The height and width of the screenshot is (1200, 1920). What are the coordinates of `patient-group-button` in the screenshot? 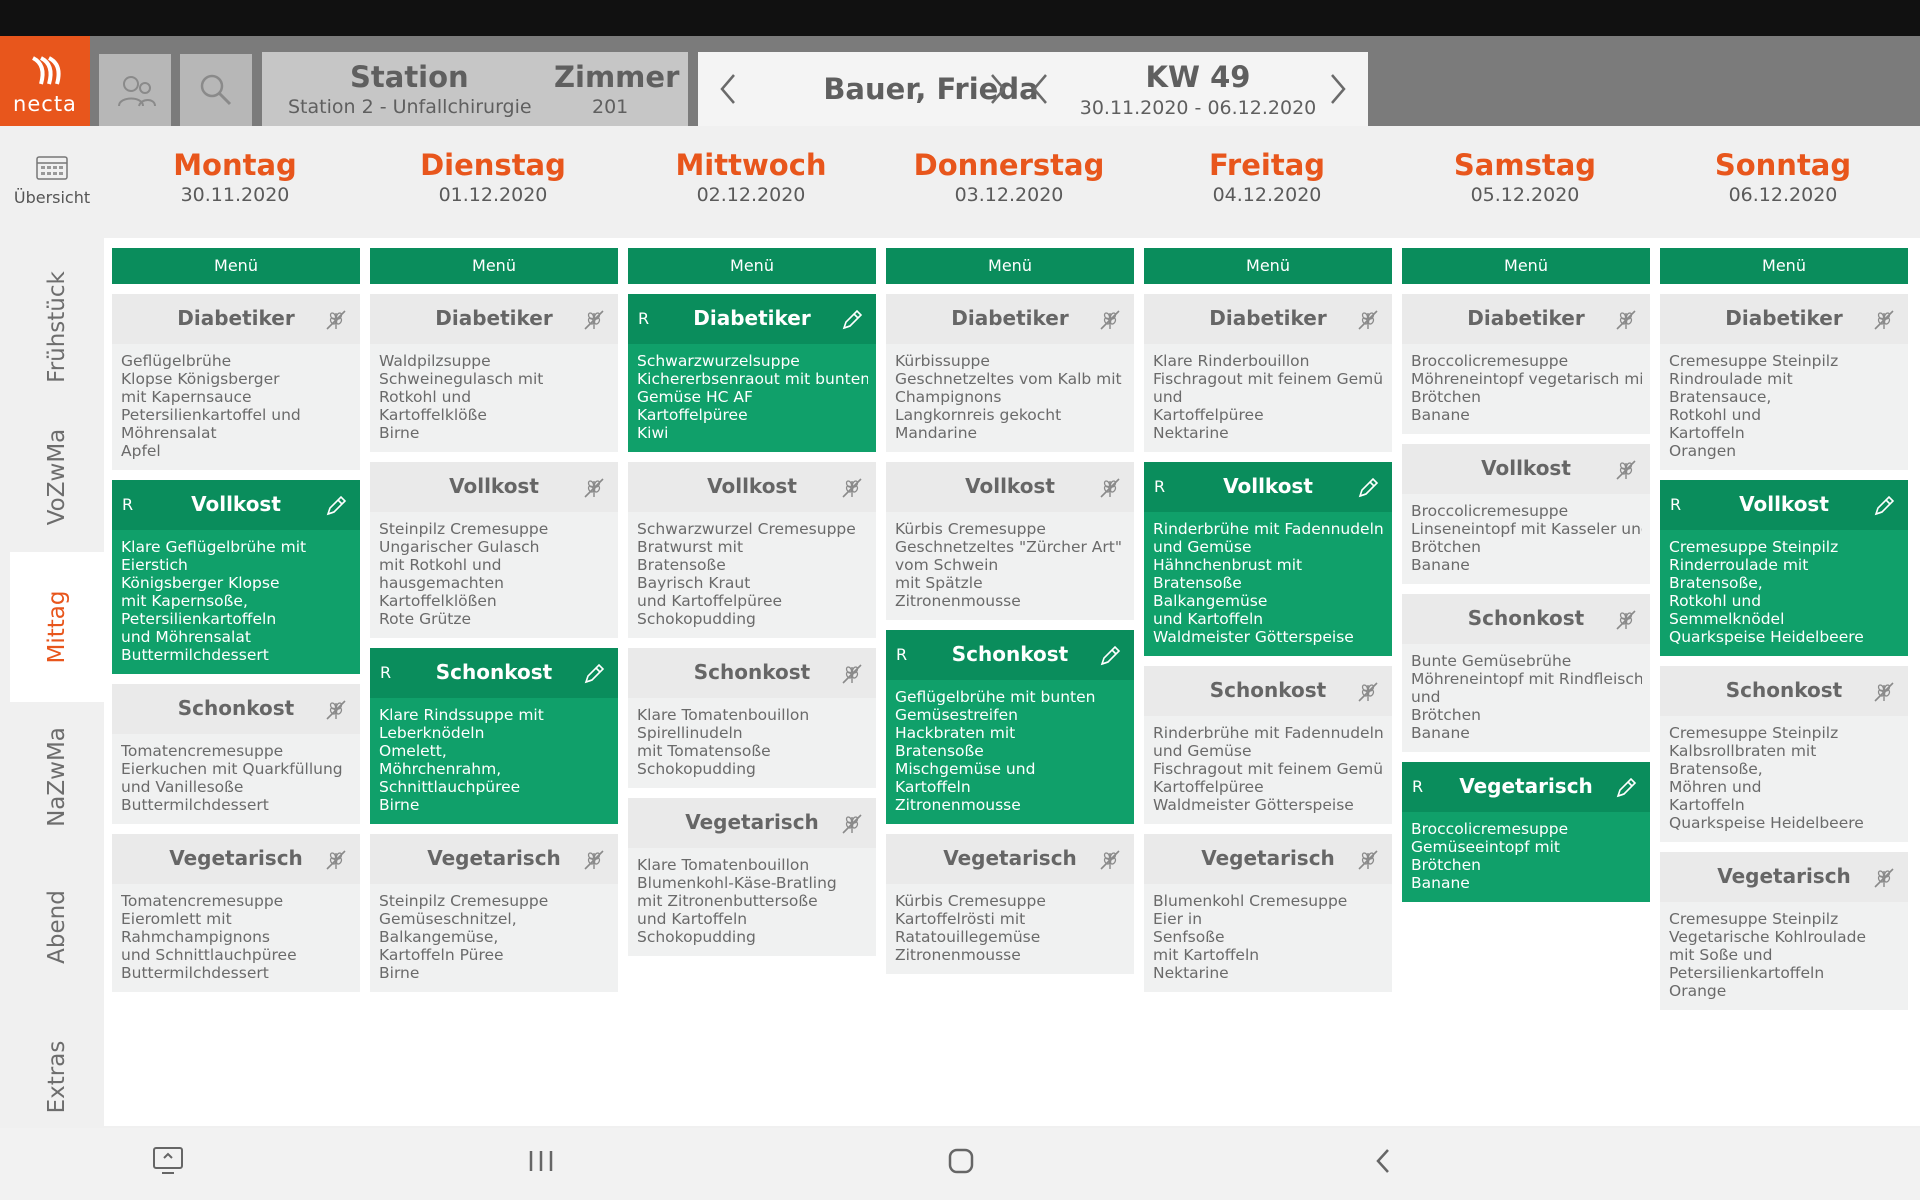 It's located at (135, 90).